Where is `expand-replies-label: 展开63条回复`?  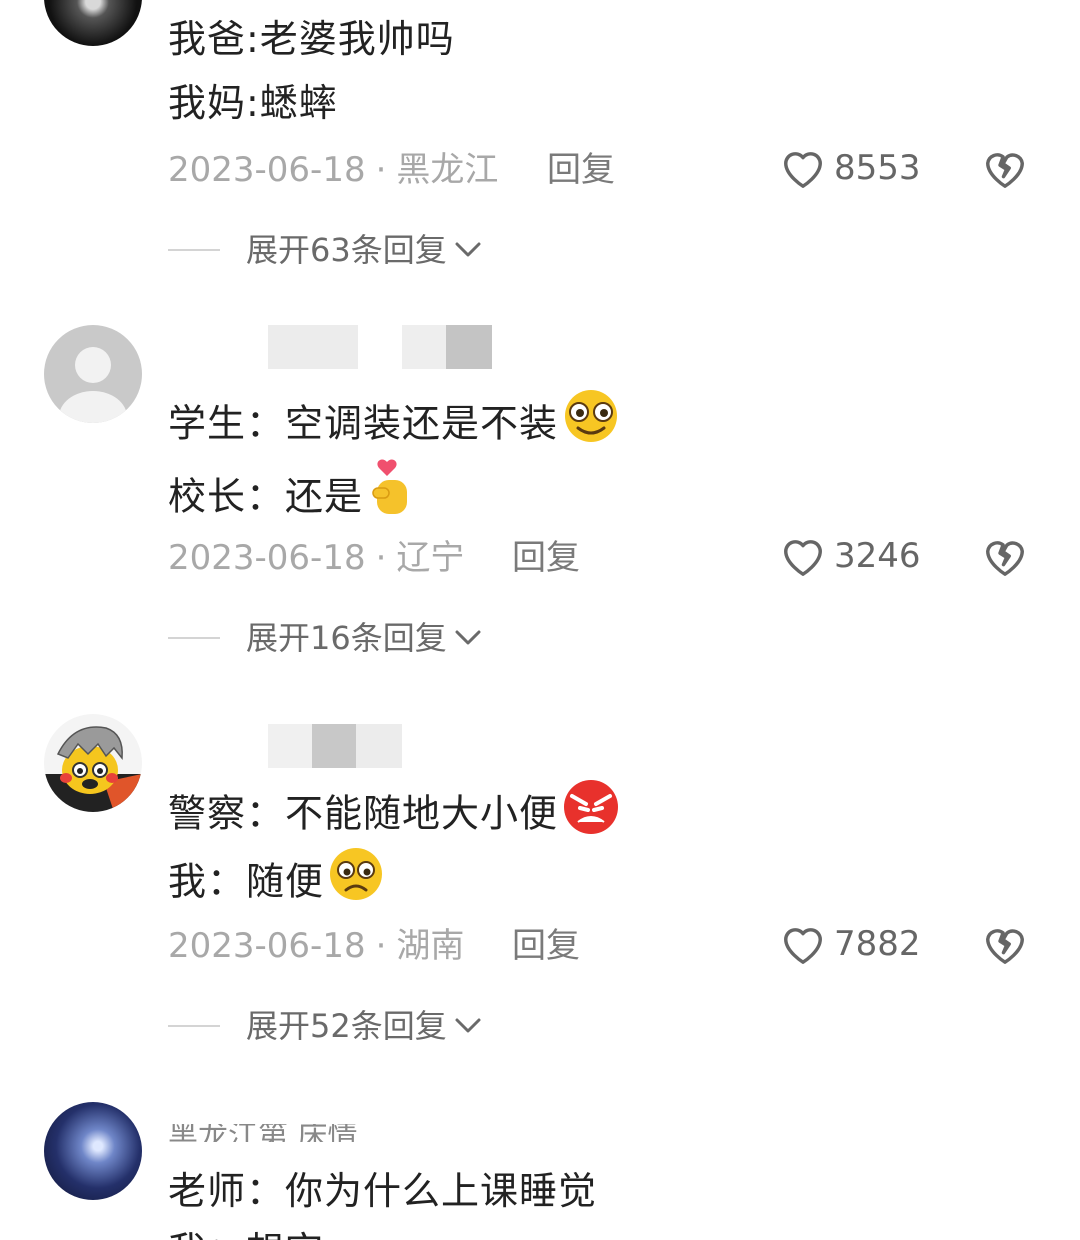
expand-replies-label: 展开63条回复 is located at coordinates (346, 250).